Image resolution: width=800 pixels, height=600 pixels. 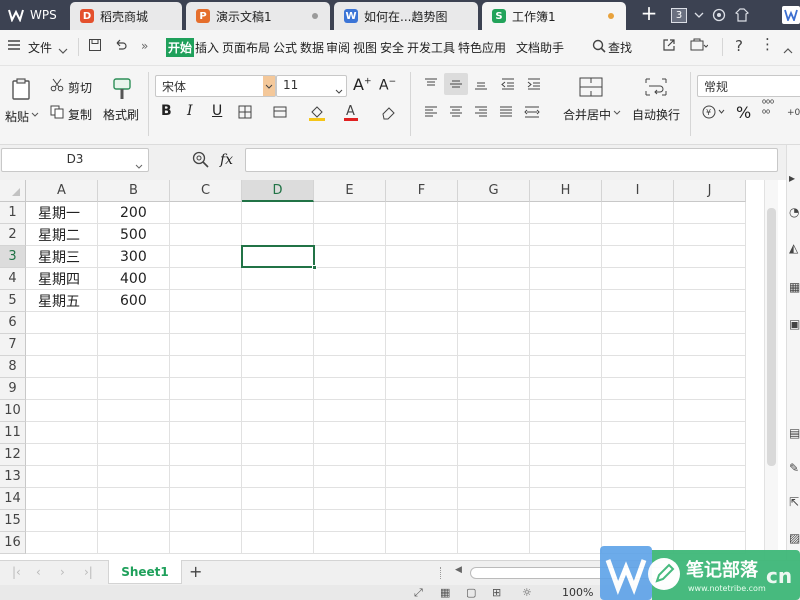 I want to click on cell-f15, so click(x=422, y=521).